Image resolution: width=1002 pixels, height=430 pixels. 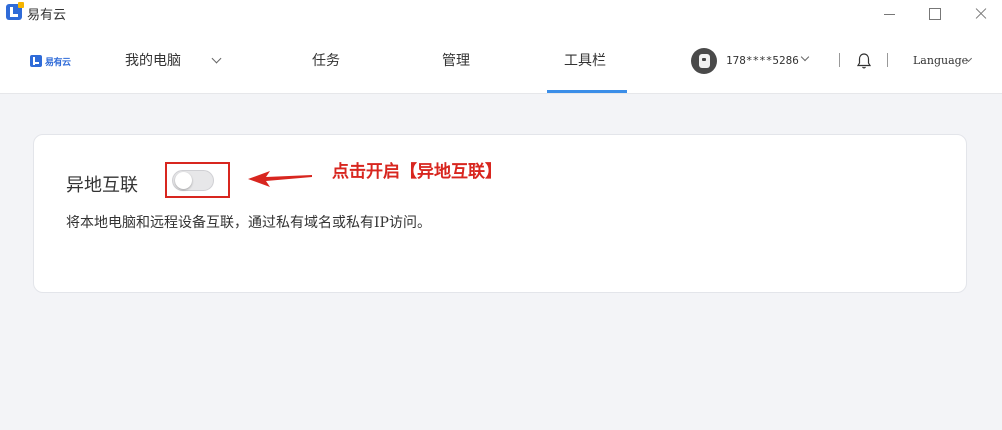 What do you see at coordinates (102, 185) in the screenshot?
I see `feature-title: 异地互联` at bounding box center [102, 185].